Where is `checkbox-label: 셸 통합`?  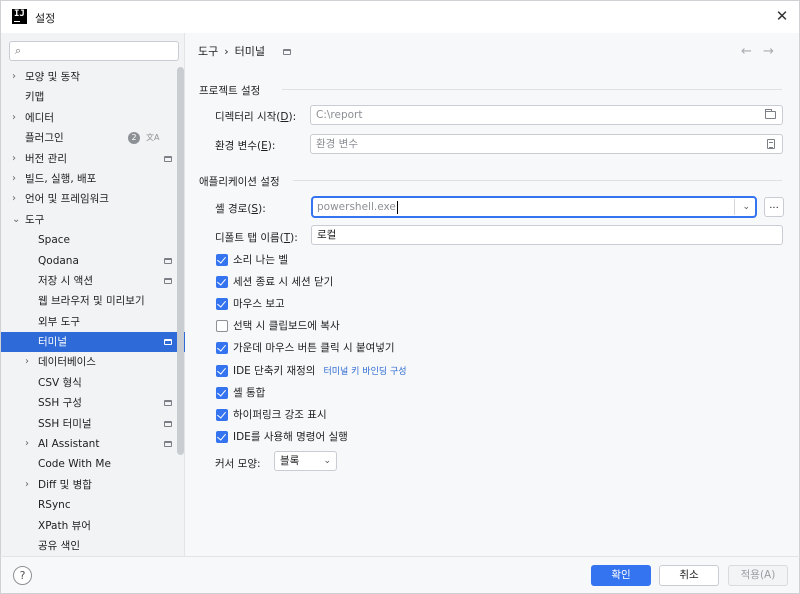 checkbox-label: 셸 통합 is located at coordinates (249, 392).